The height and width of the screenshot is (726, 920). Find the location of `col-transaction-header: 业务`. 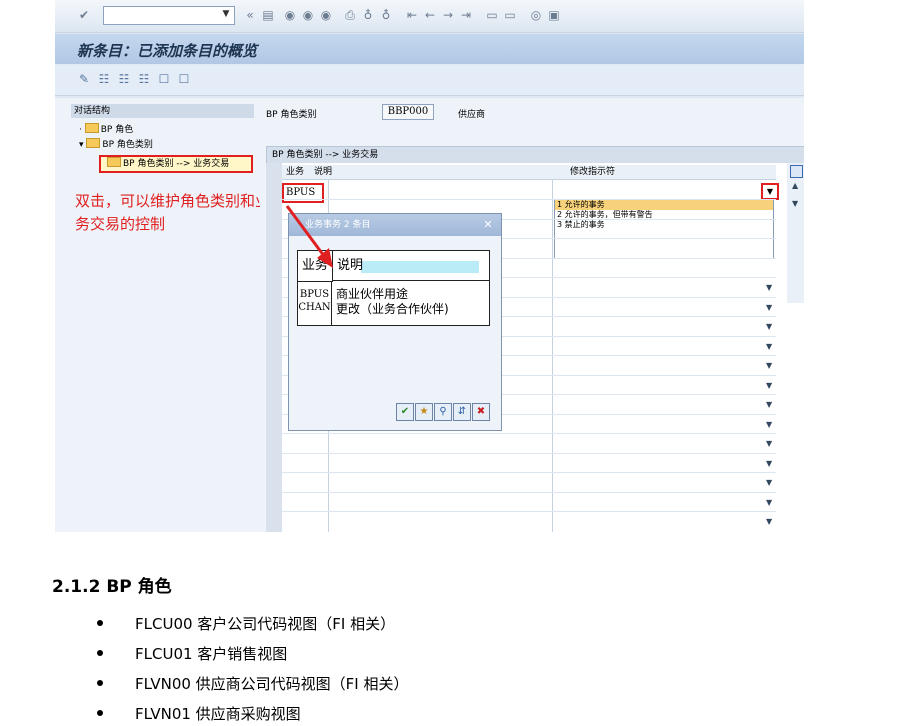

col-transaction-header: 业务 is located at coordinates (295, 172).